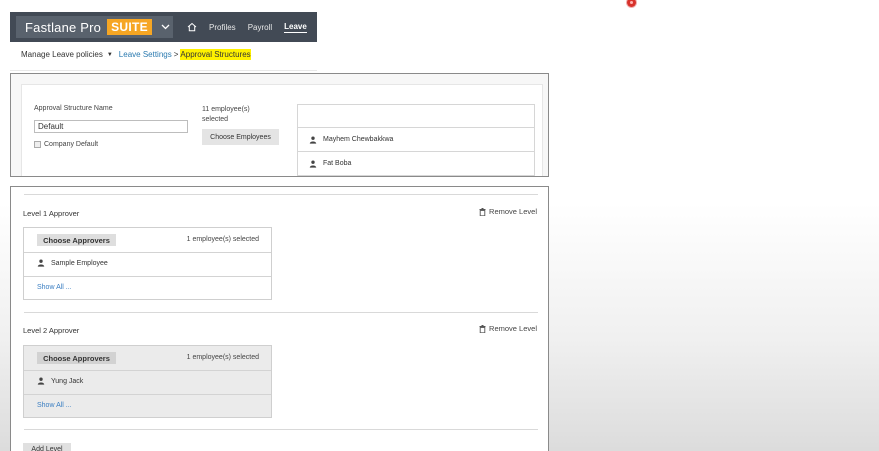 The height and width of the screenshot is (451, 879). I want to click on structure-name-input, so click(111, 126).